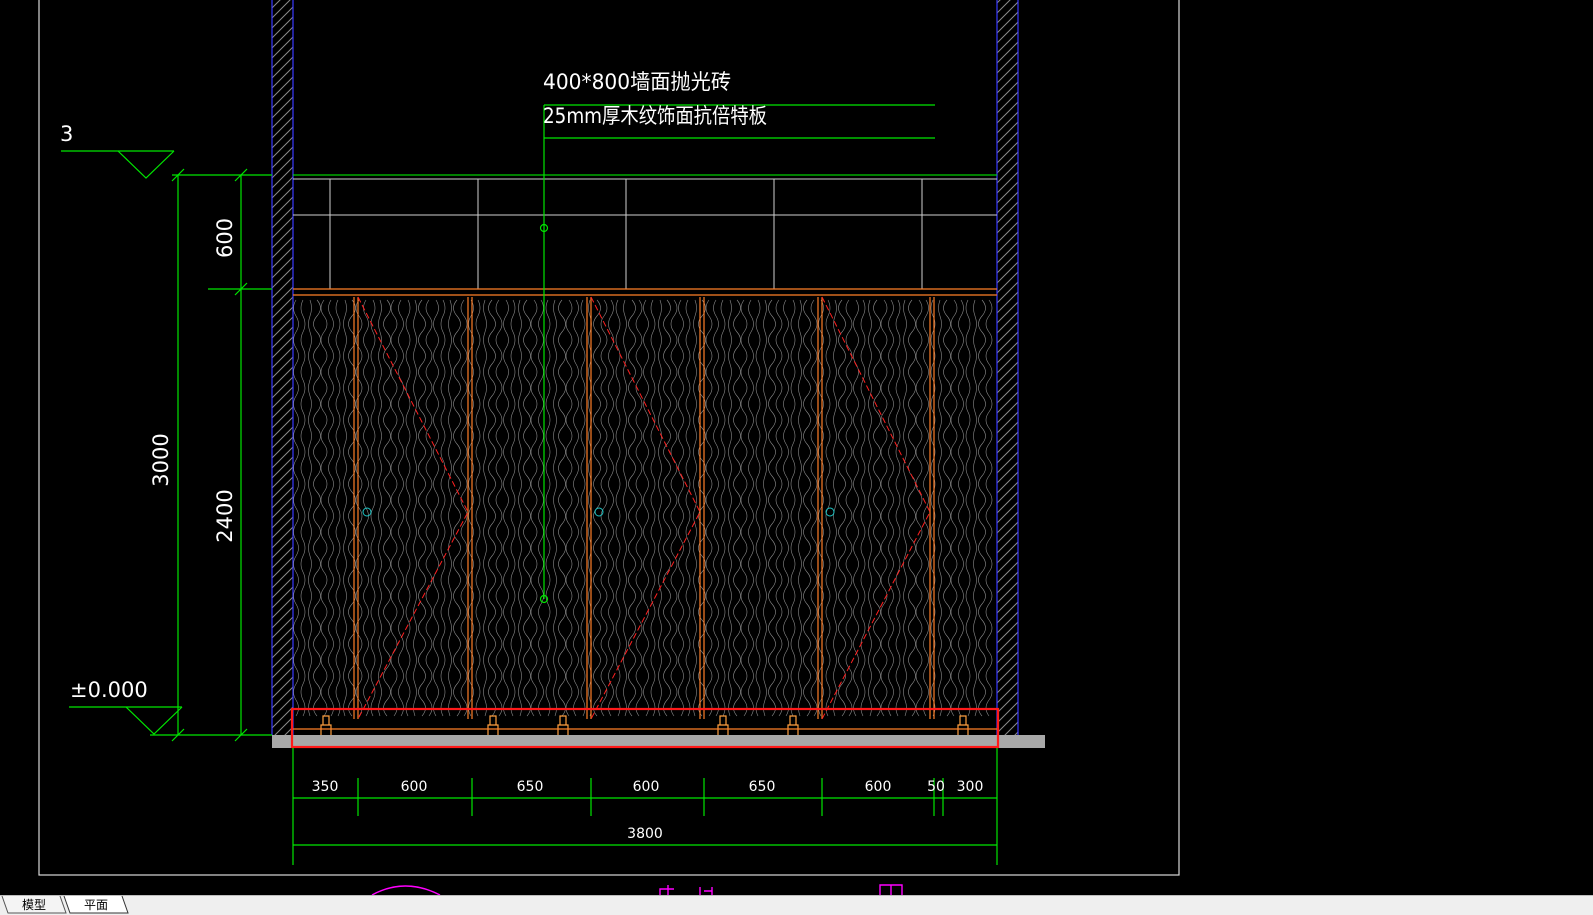 This screenshot has width=1593, height=915. Describe the element at coordinates (645, 292) in the screenshot. I see `panel-top-trim` at that location.